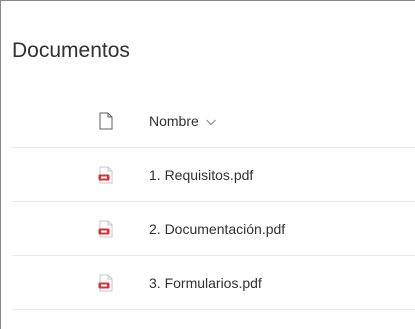 Image resolution: width=415 pixels, height=329 pixels. Describe the element at coordinates (211, 121) in the screenshot. I see `chevron-down-icon` at that location.